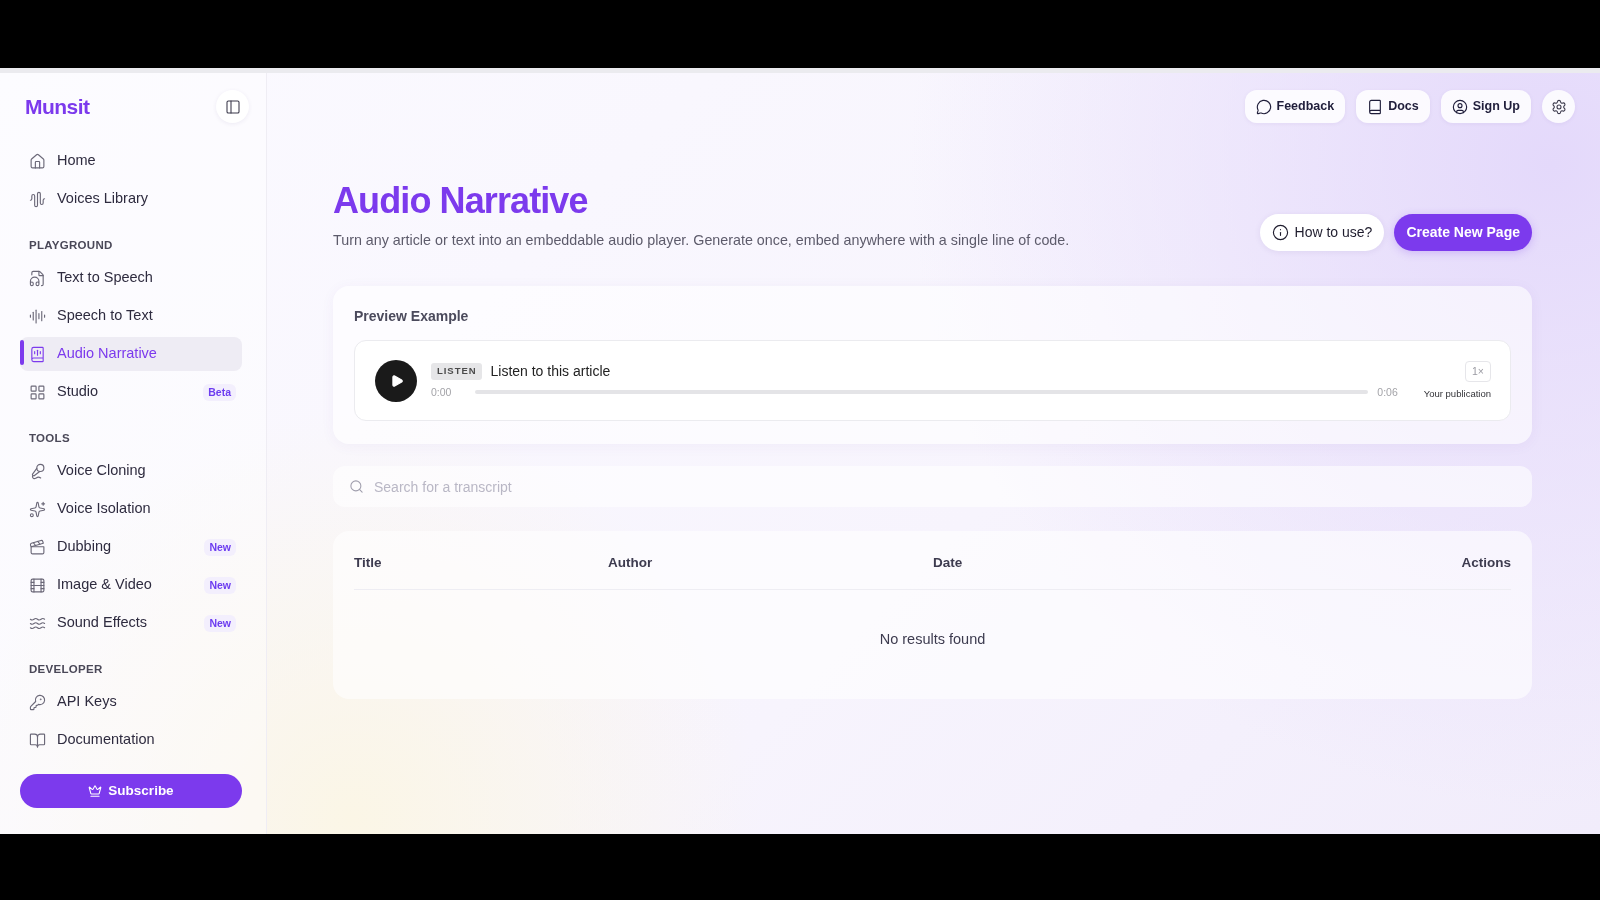  What do you see at coordinates (131, 354) in the screenshot?
I see `nav-item: Audio Narrative` at bounding box center [131, 354].